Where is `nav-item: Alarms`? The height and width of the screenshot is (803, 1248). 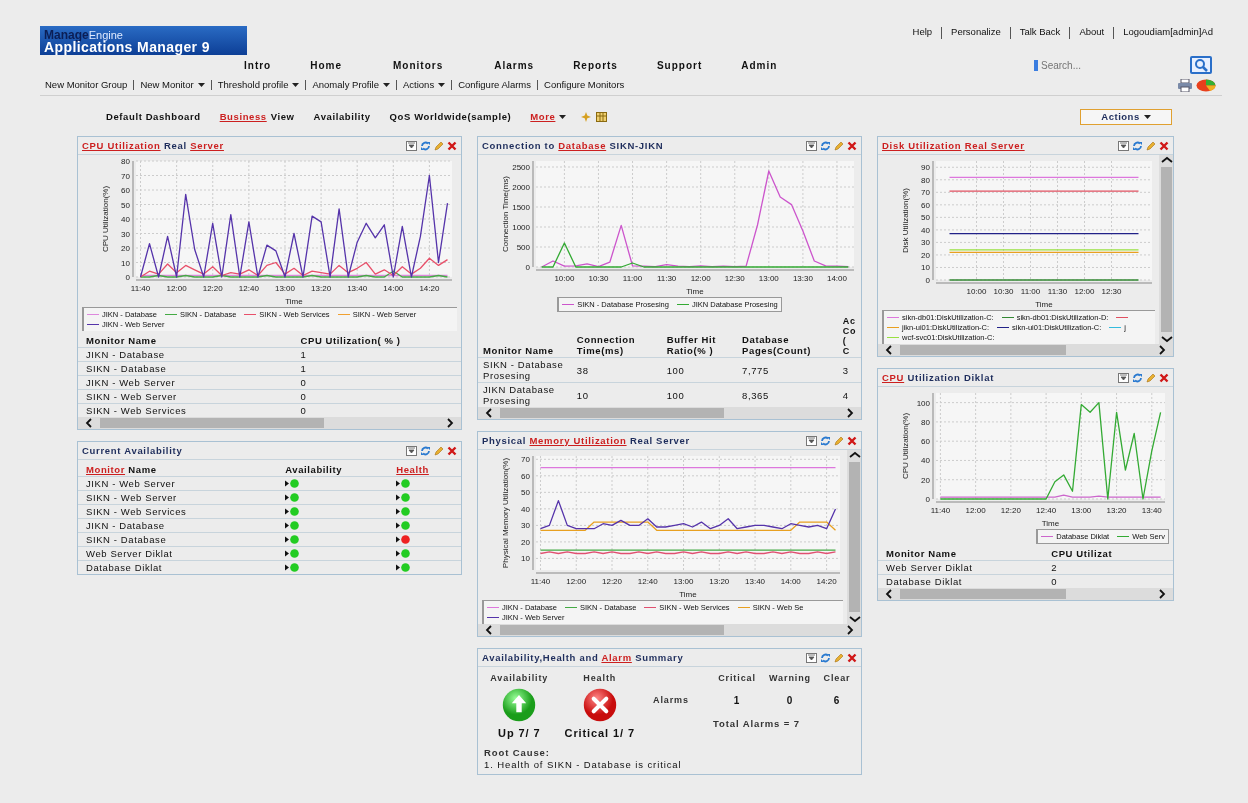 nav-item: Alarms is located at coordinates (514, 65).